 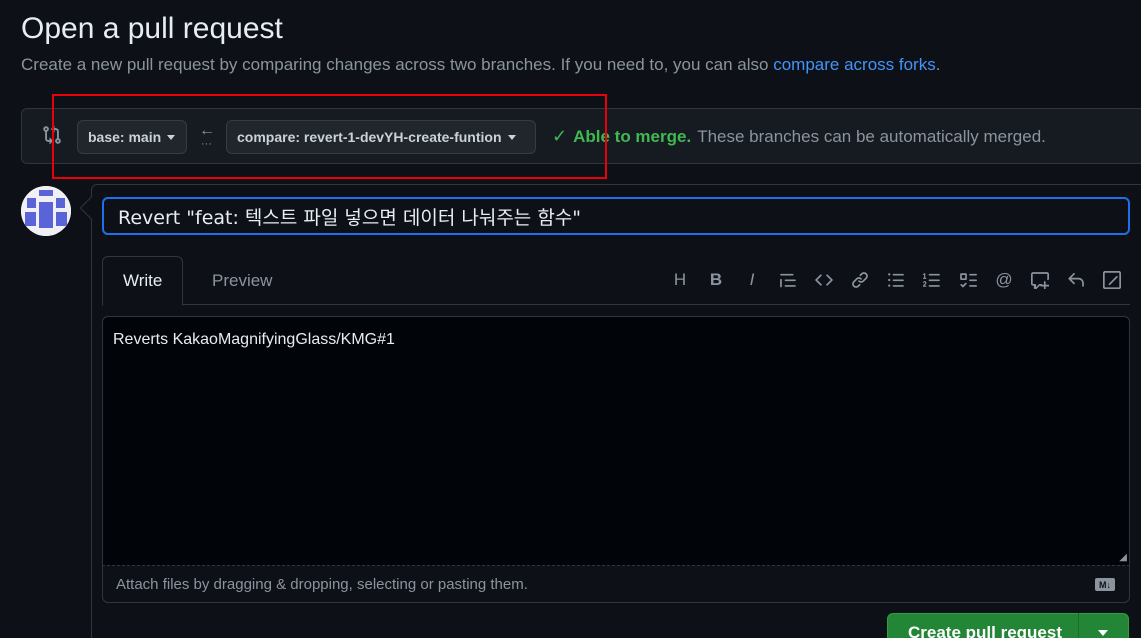 What do you see at coordinates (716, 280) in the screenshot?
I see `bold-icon: B` at bounding box center [716, 280].